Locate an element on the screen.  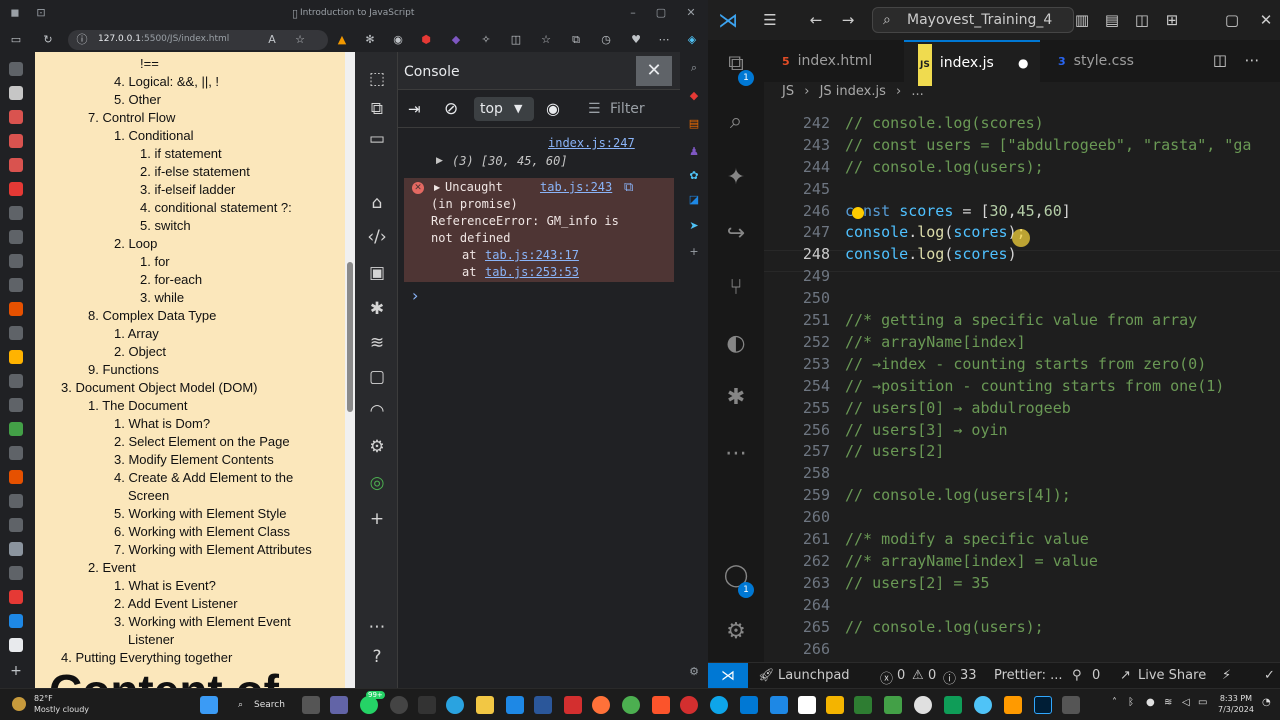
error-source-link: tab.js:243 is located at coordinates (576, 187).